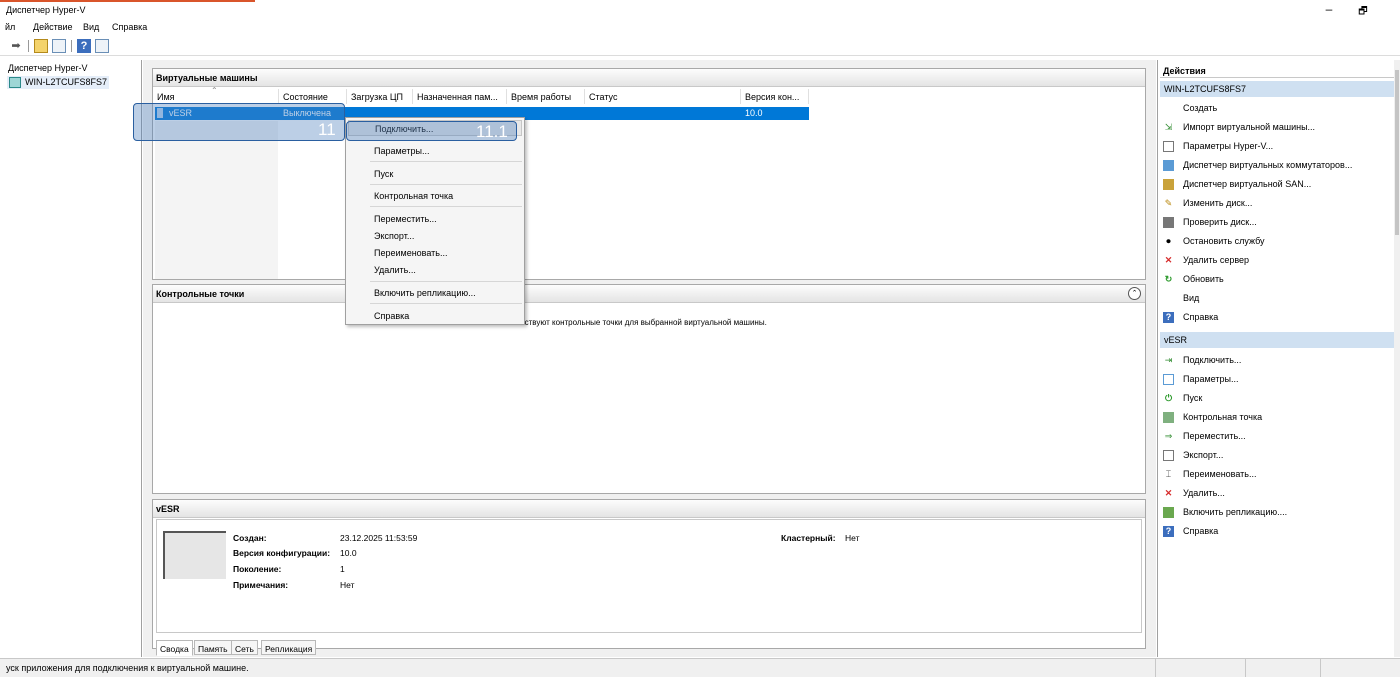 The image size is (1400, 677). What do you see at coordinates (649, 78) in the screenshot?
I see `vm-pane-title: Виртуальные машины` at bounding box center [649, 78].